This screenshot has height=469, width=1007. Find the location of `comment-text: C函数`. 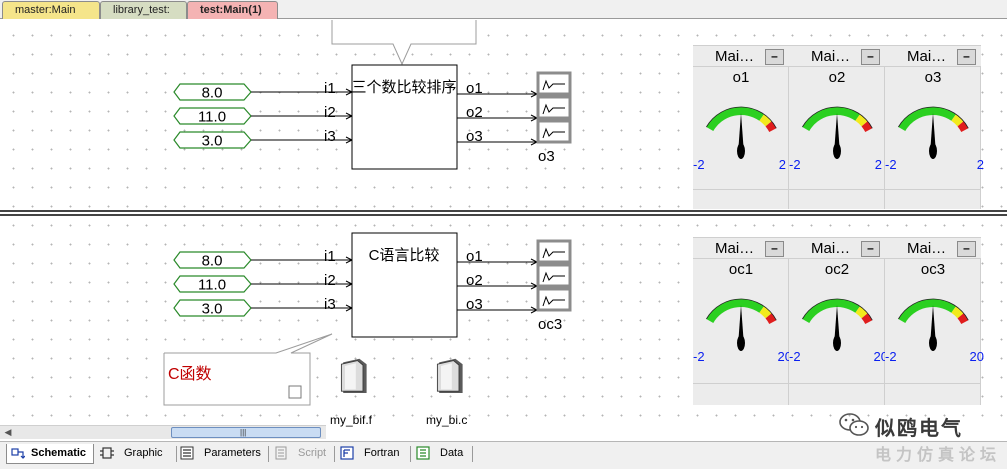

comment-text: C函数 is located at coordinates (190, 374).